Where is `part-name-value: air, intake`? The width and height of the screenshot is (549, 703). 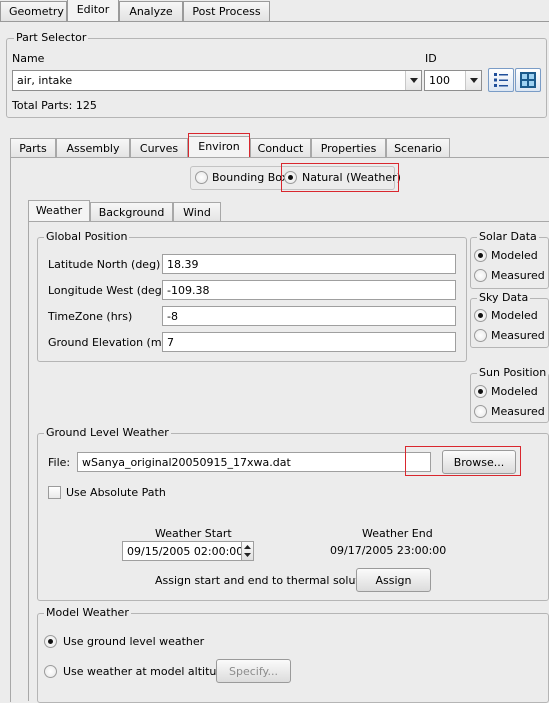 part-name-value: air, intake is located at coordinates (45, 80).